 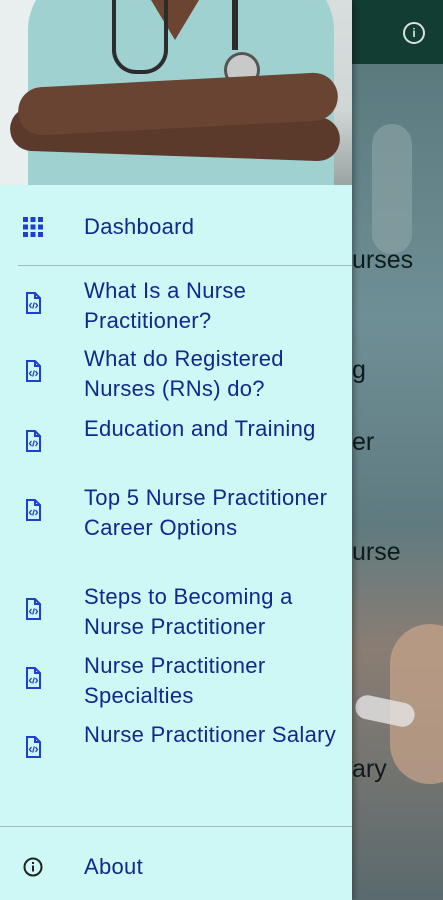 What do you see at coordinates (392, 189) in the screenshot?
I see `background-image-detail` at bounding box center [392, 189].